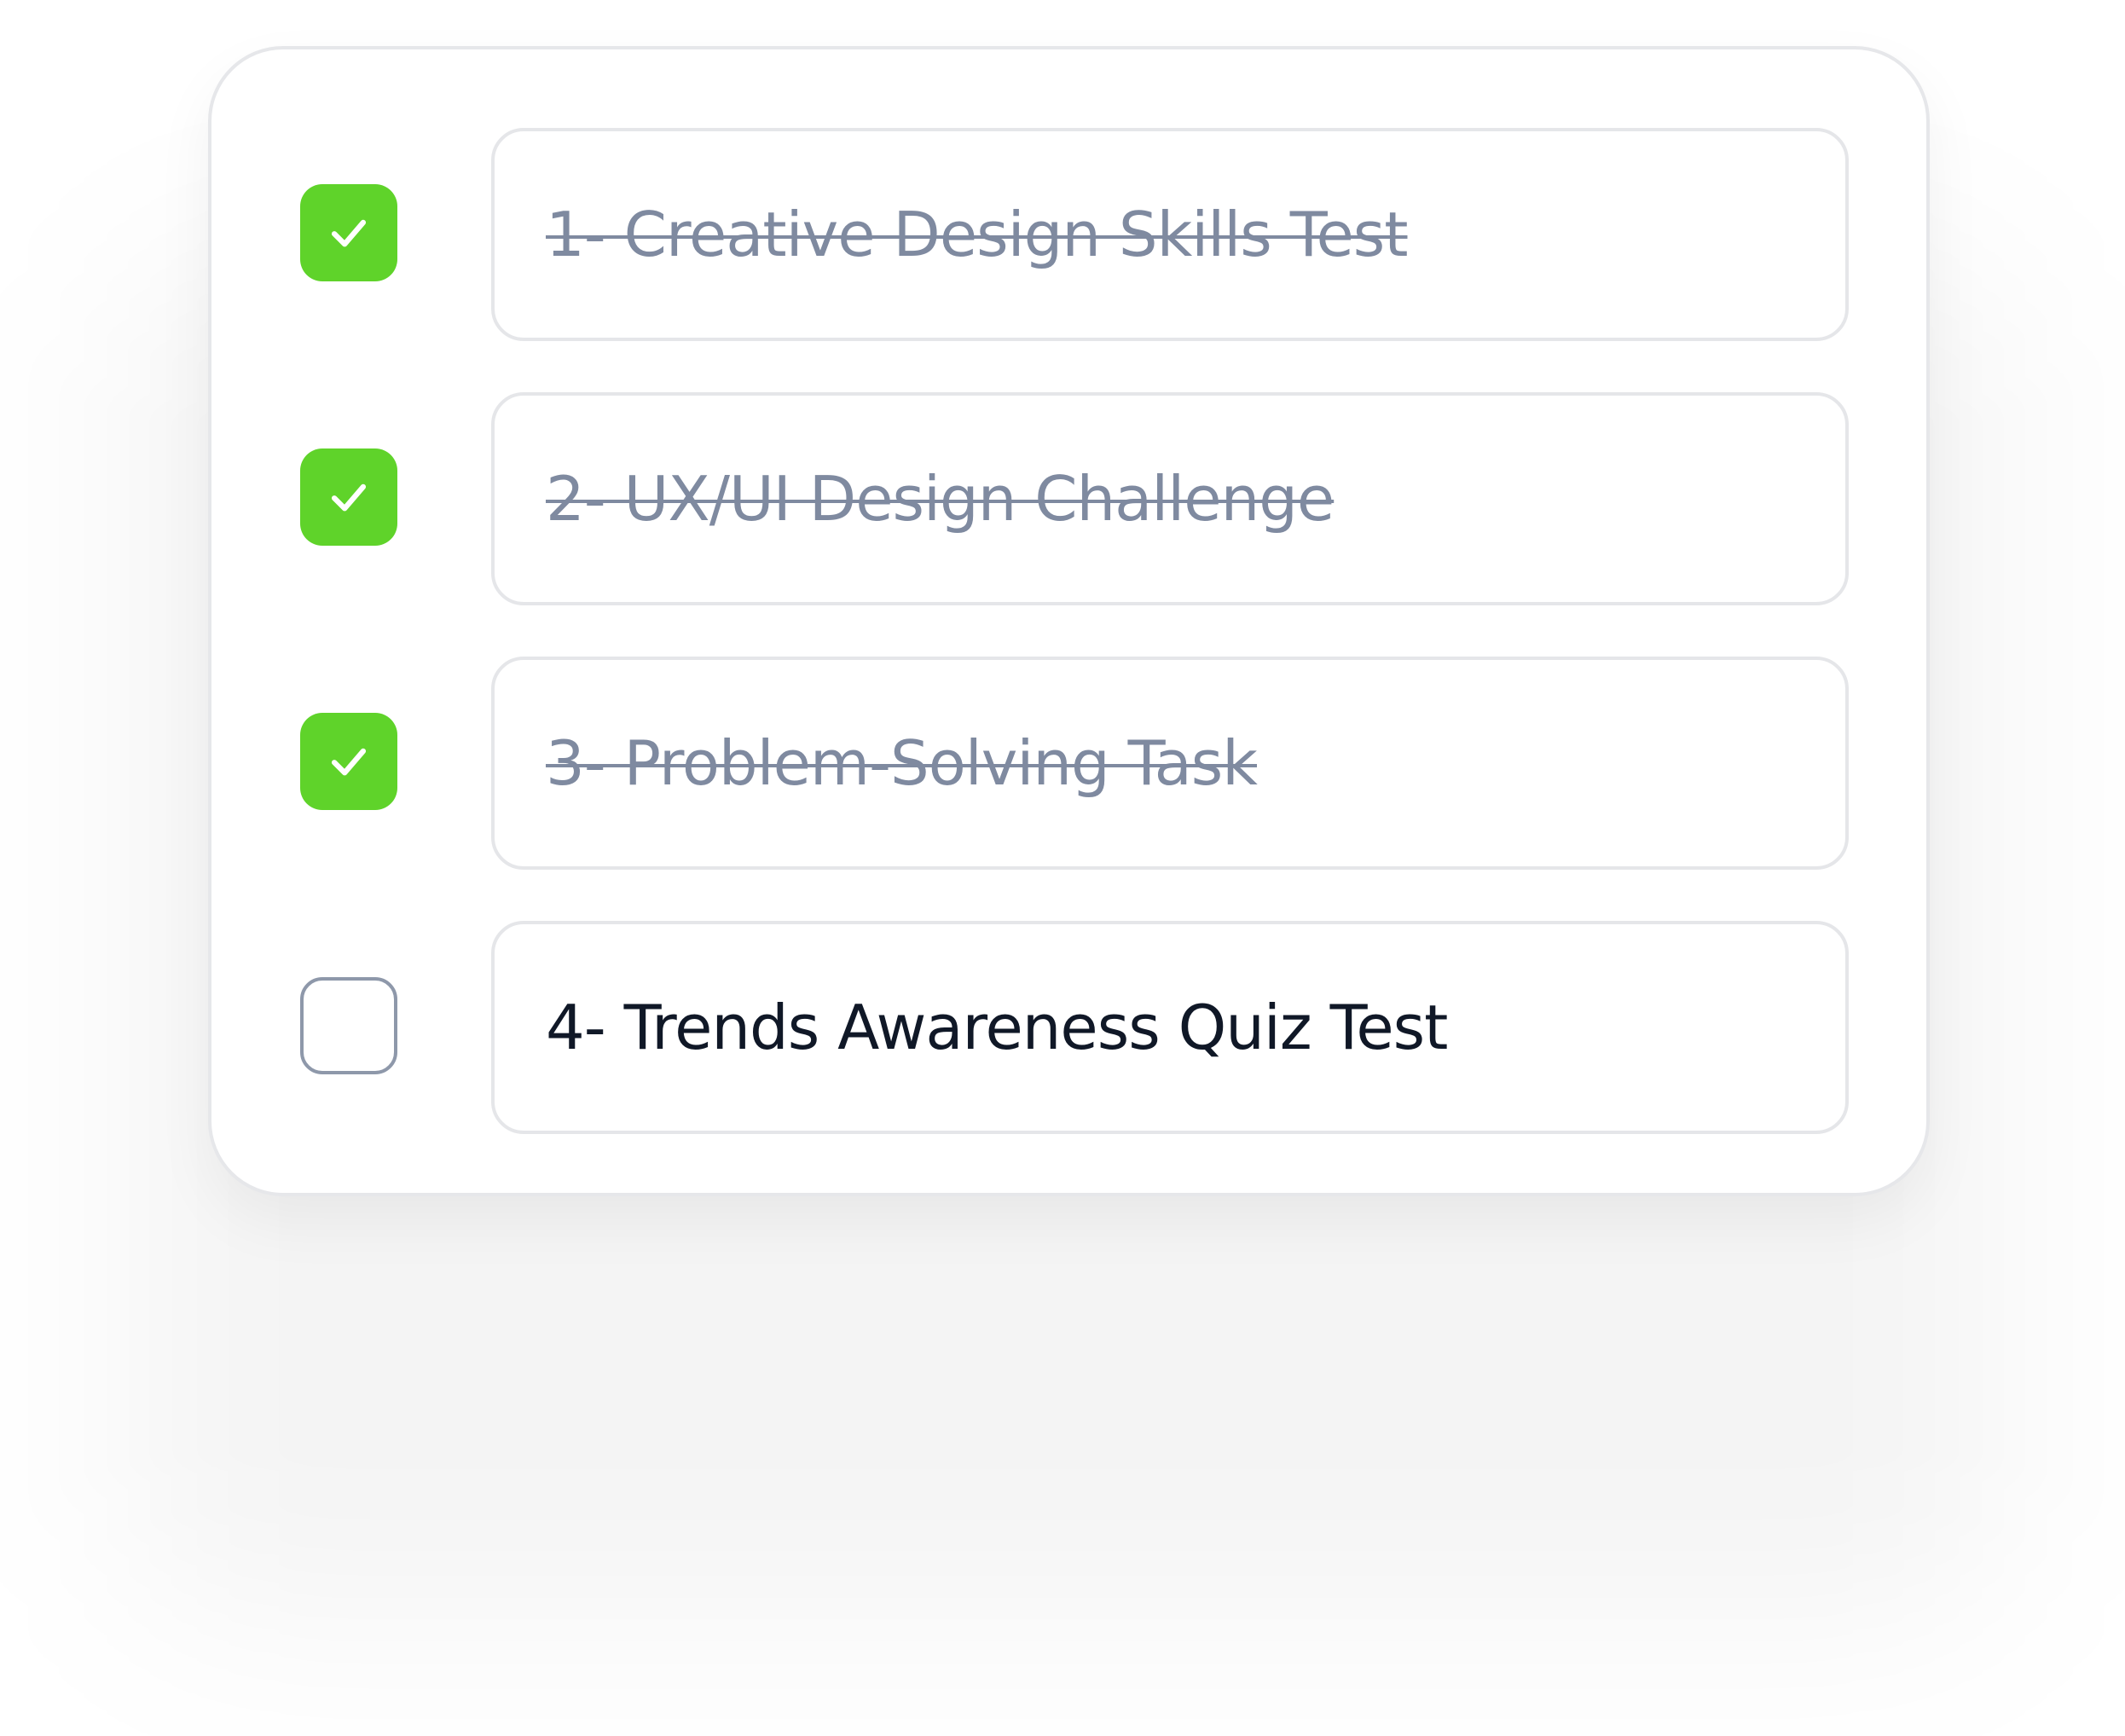 Image resolution: width=2125 pixels, height=1736 pixels. I want to click on task-row-2: 2- UX/UI Design Challenge, so click(1068, 498).